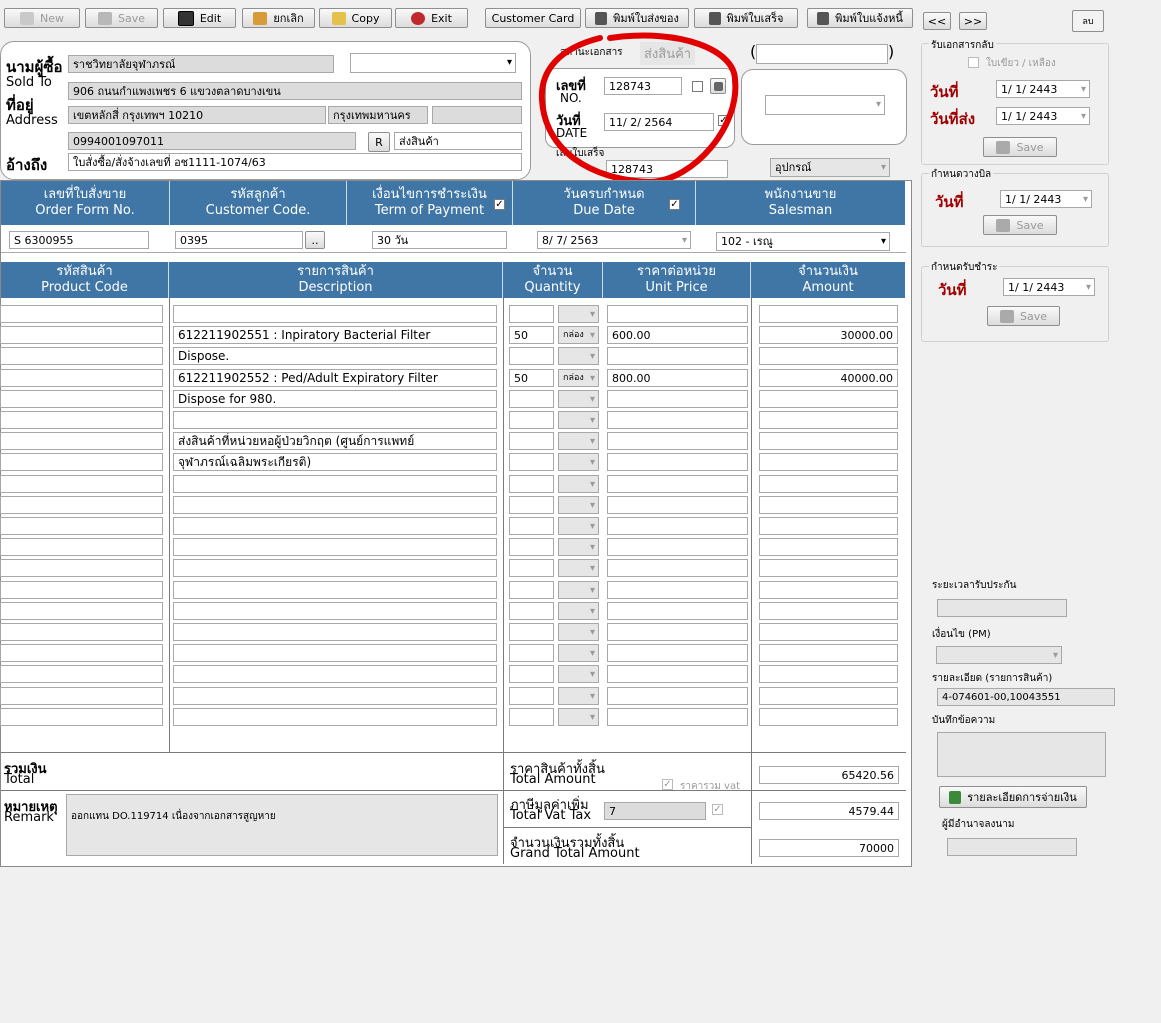 The width and height of the screenshot is (1161, 1023). Describe the element at coordinates (477, 115) in the screenshot. I see `postcode-field` at that location.